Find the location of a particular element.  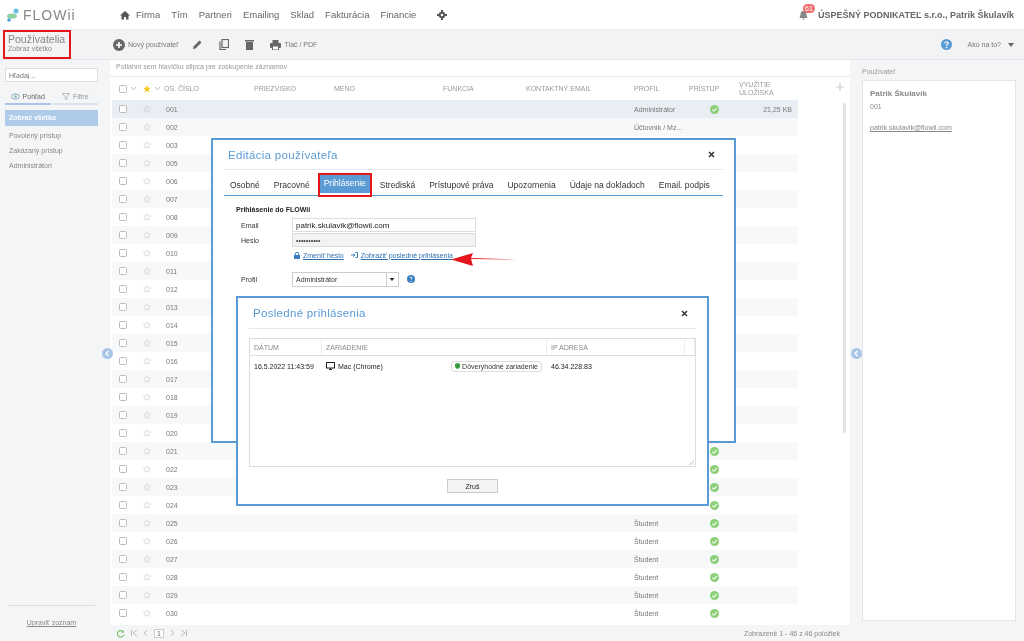

next-page-icon is located at coordinates (172, 633).